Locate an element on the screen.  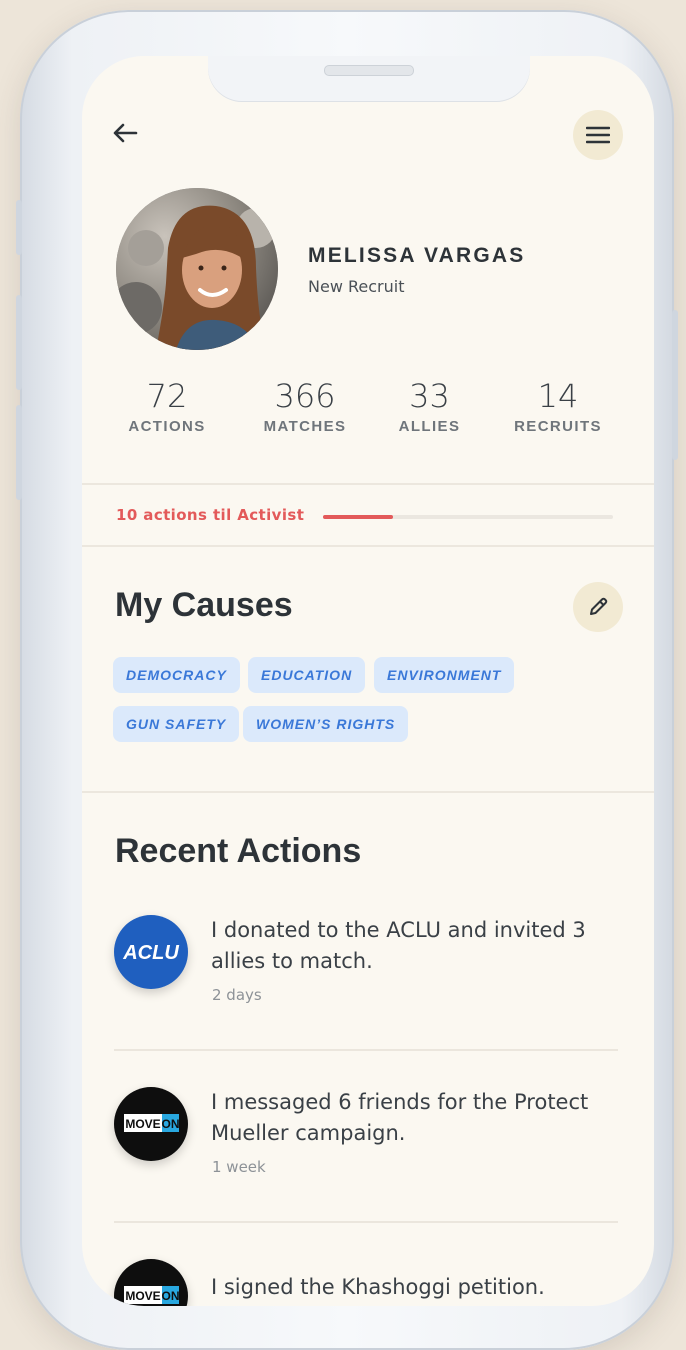
progress-label: 10 actions til Activist is located at coordinates (210, 515).